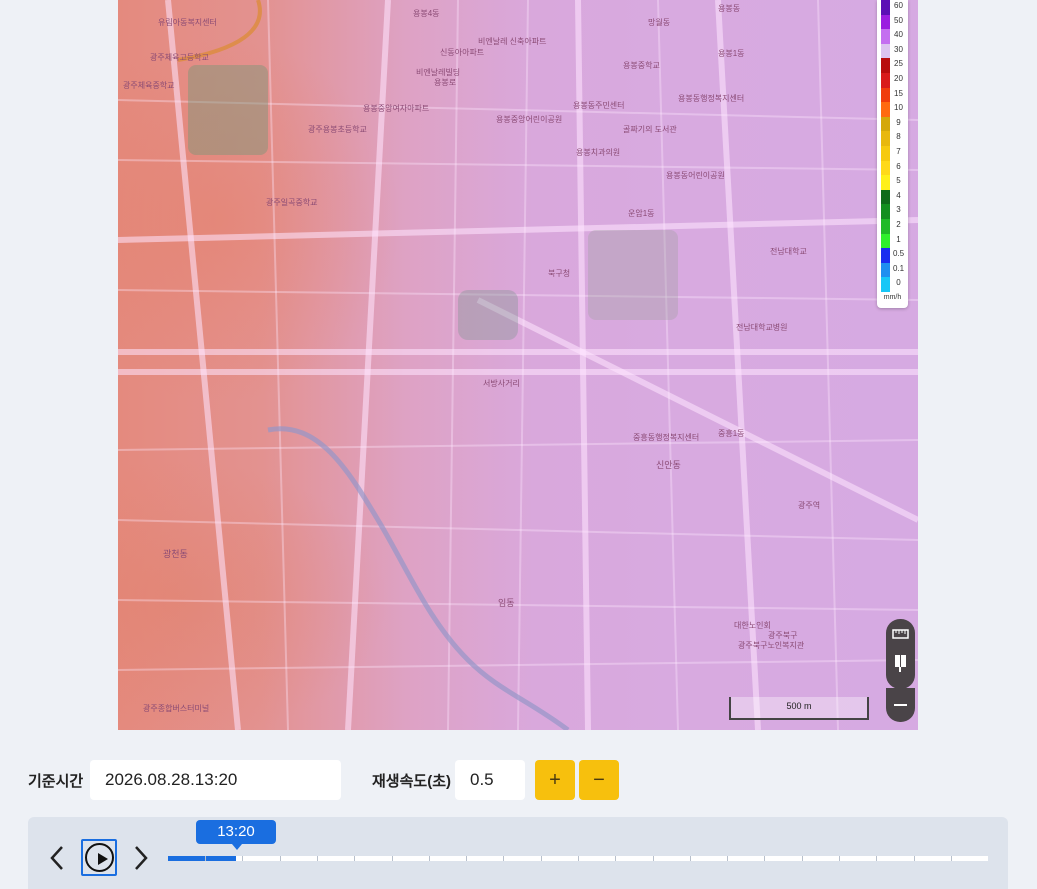 The image size is (1037, 889). Describe the element at coordinates (236, 835) in the screenshot. I see `current-time-bubble: 13:20` at that location.